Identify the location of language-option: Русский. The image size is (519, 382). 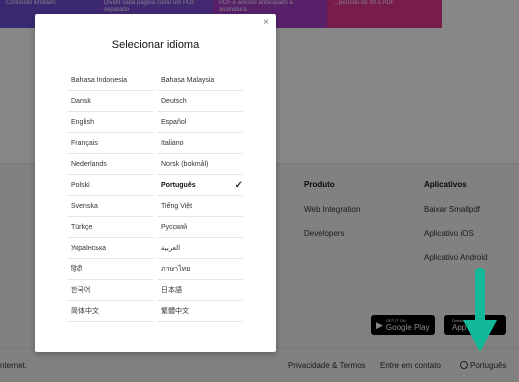
(200, 227).